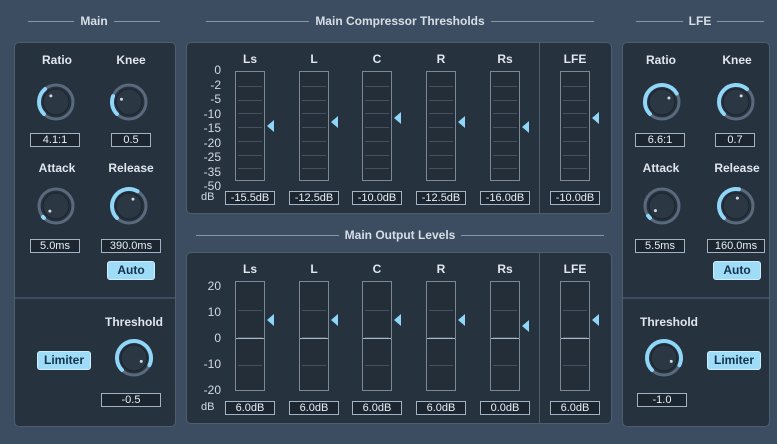 The width and height of the screenshot is (777, 444). Describe the element at coordinates (208, 407) in the screenshot. I see `output-db-unit: dB` at that location.